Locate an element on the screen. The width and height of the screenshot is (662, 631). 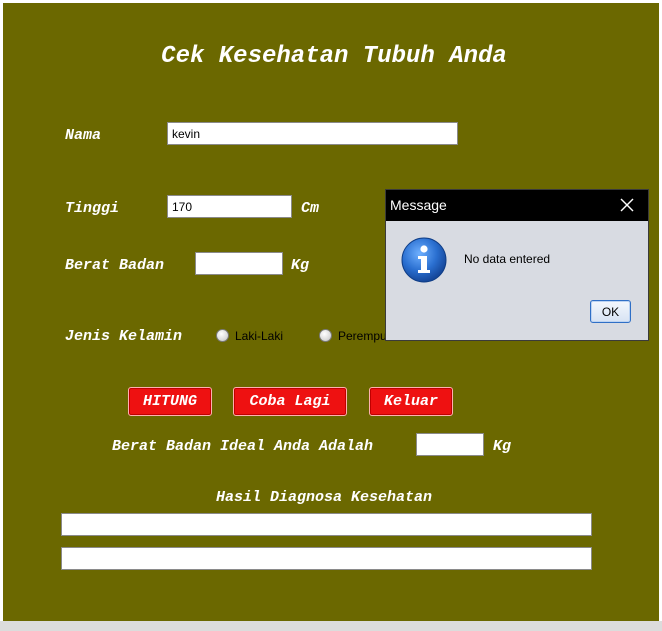
berat-unit-label: Kg is located at coordinates (300, 265).